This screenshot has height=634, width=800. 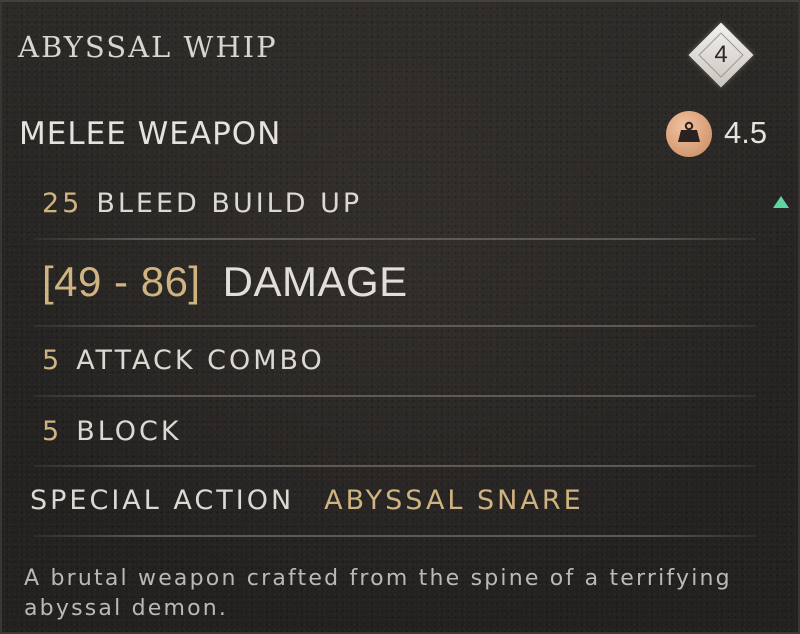 I want to click on stat-block: 5 BLOCK, so click(x=112, y=431).